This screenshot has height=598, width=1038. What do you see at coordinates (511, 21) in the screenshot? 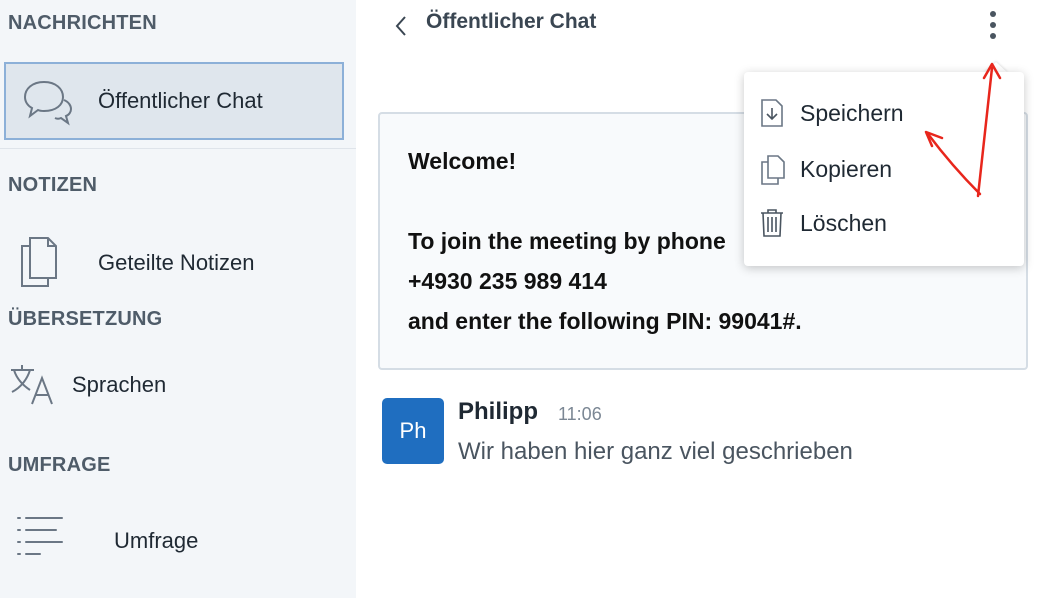
I see `chat-title: Öffentlicher Chat` at bounding box center [511, 21].